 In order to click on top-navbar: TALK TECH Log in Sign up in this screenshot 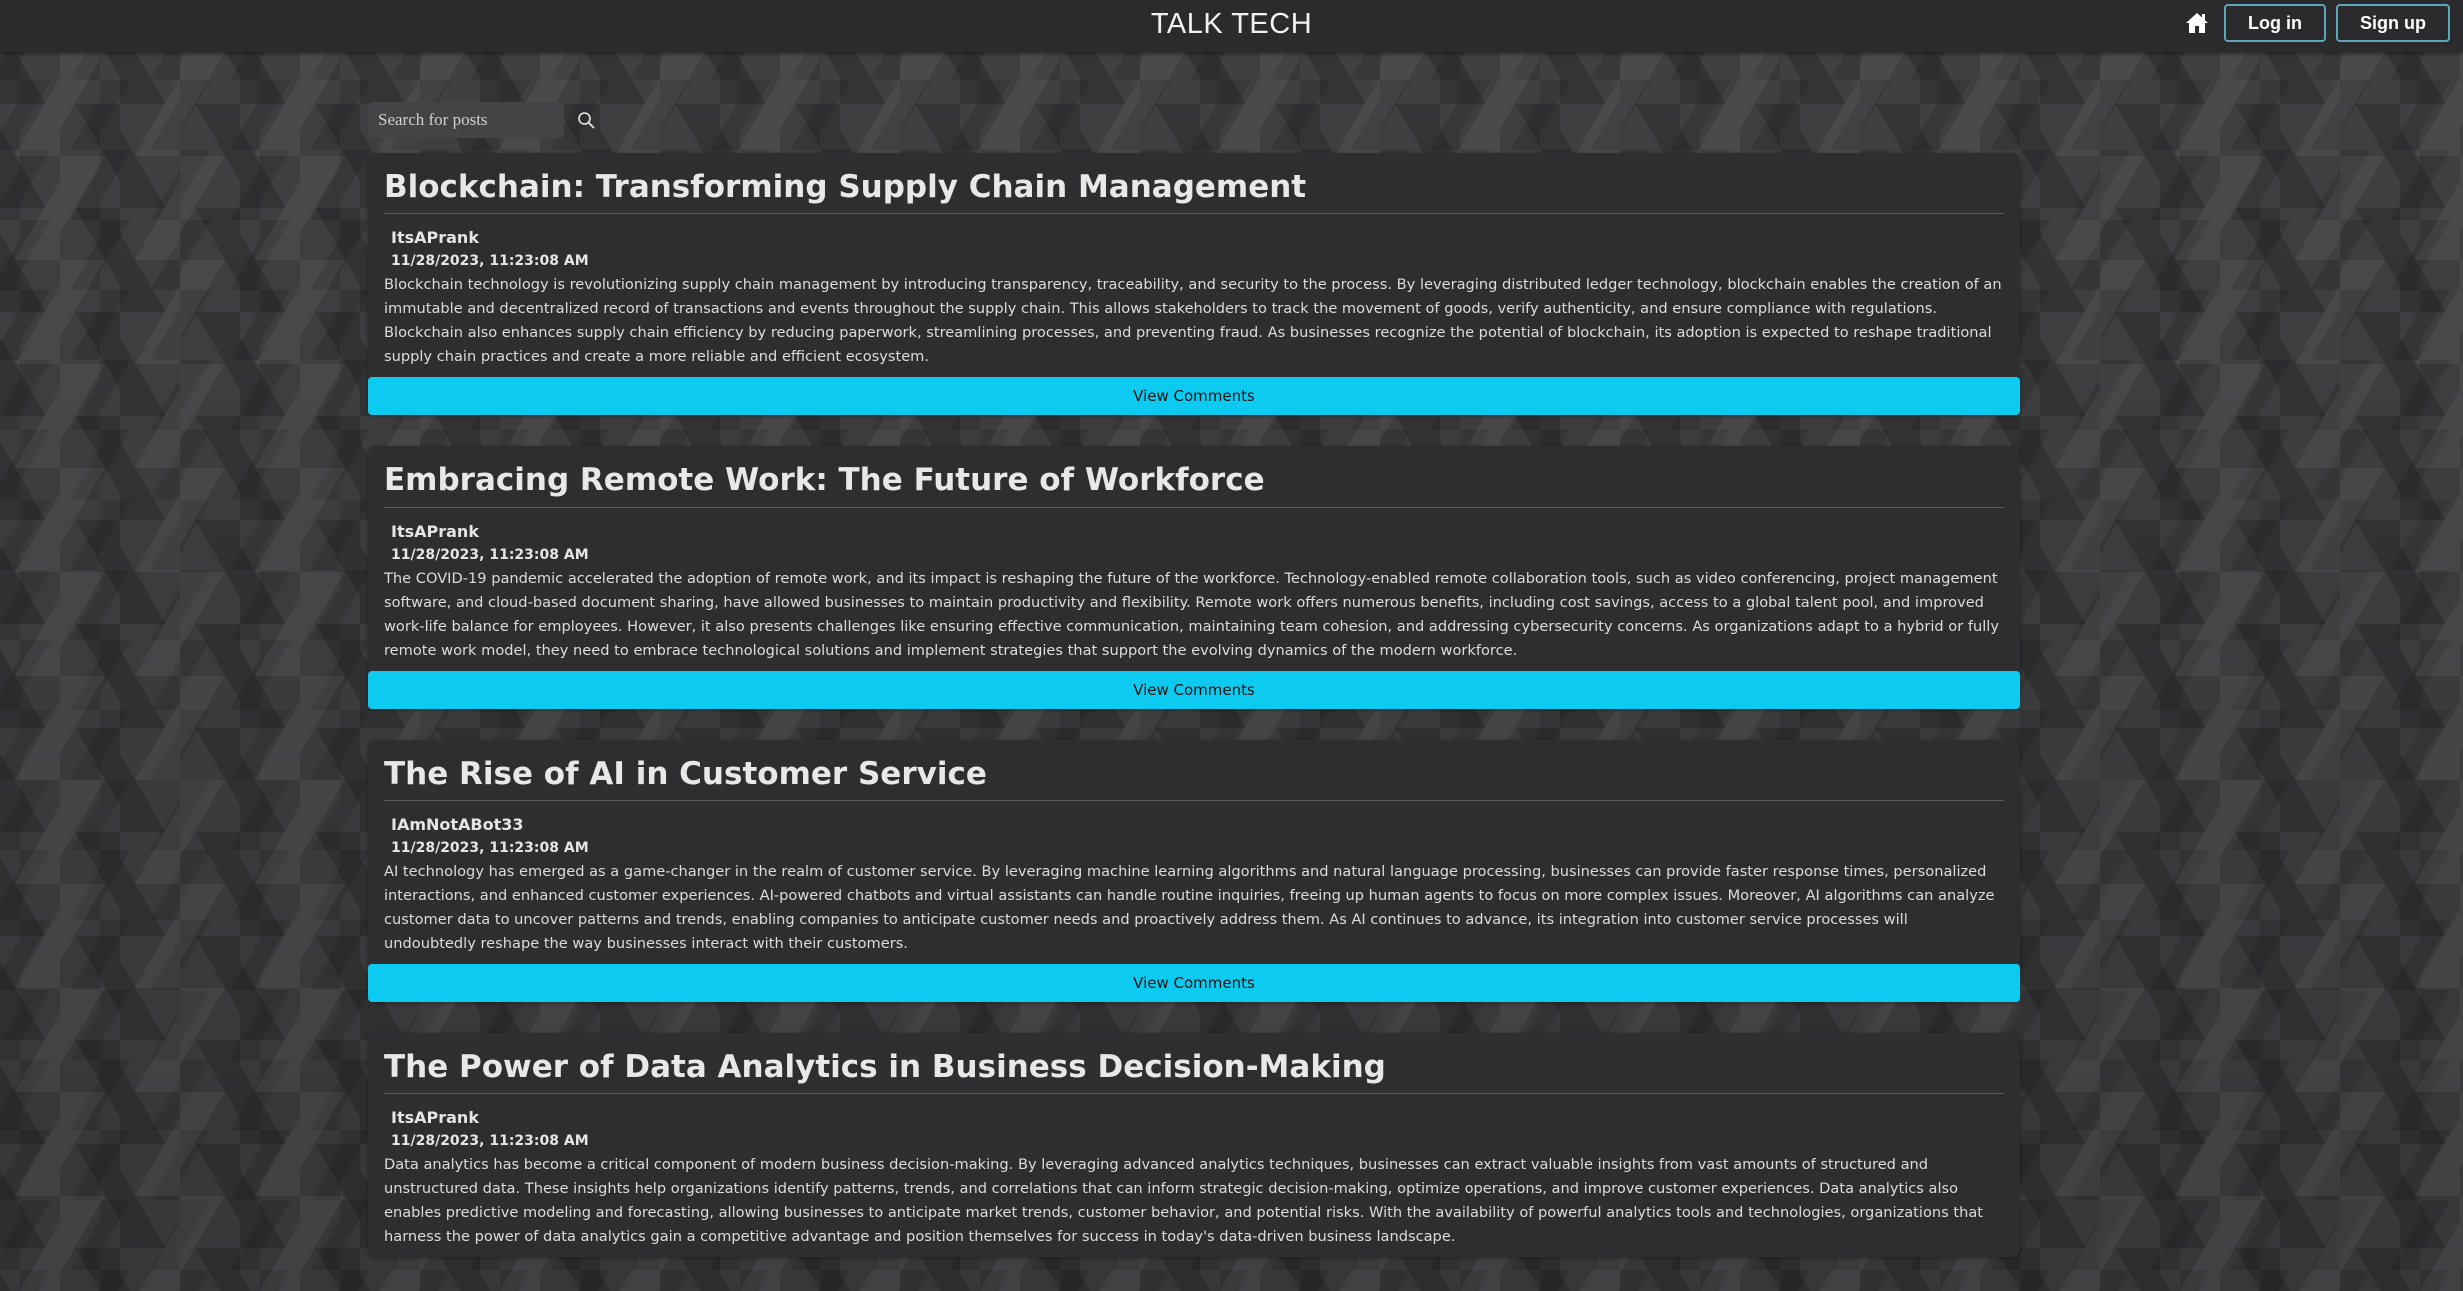, I will do `click(1231, 26)`.